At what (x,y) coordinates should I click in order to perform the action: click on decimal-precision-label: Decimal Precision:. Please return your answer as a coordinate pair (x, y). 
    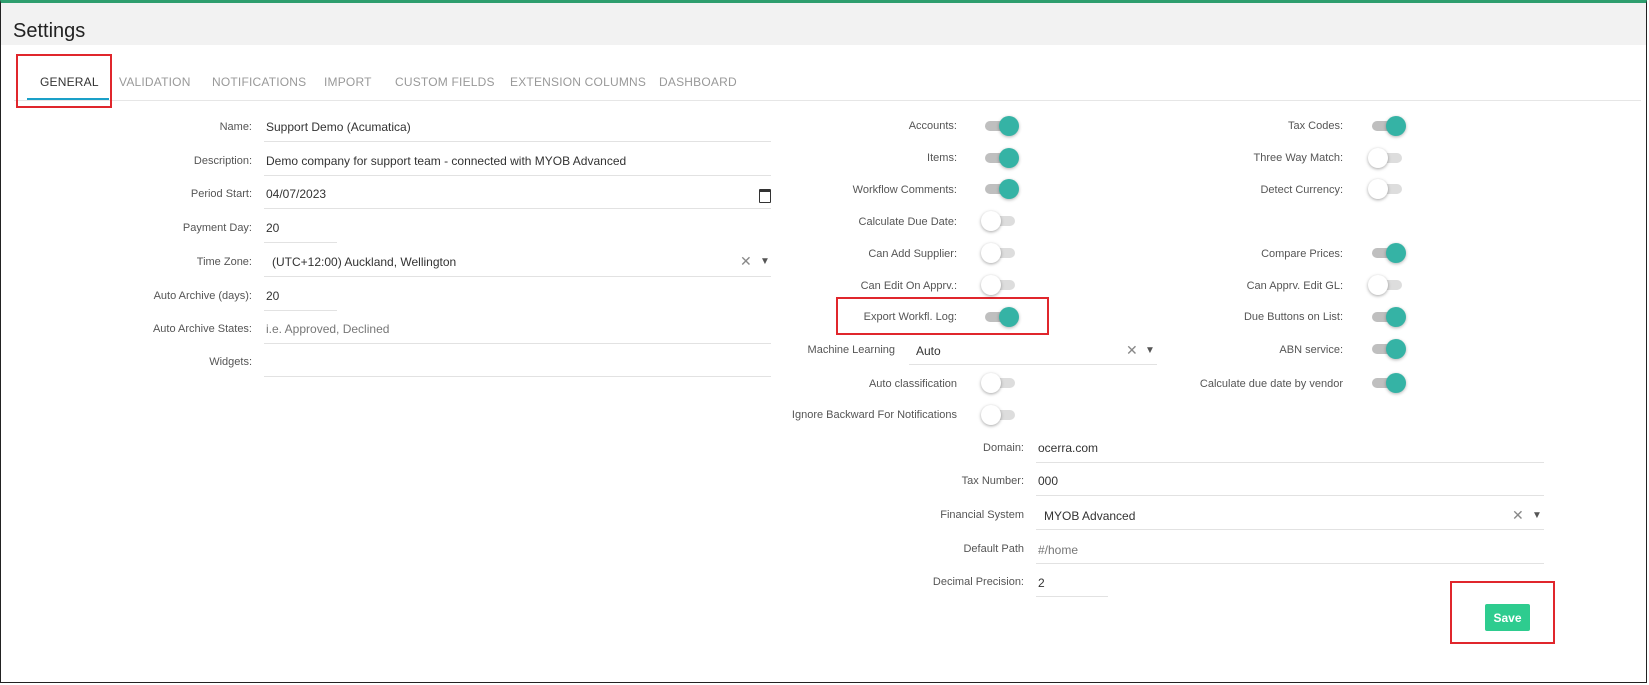
    Looking at the image, I should click on (978, 582).